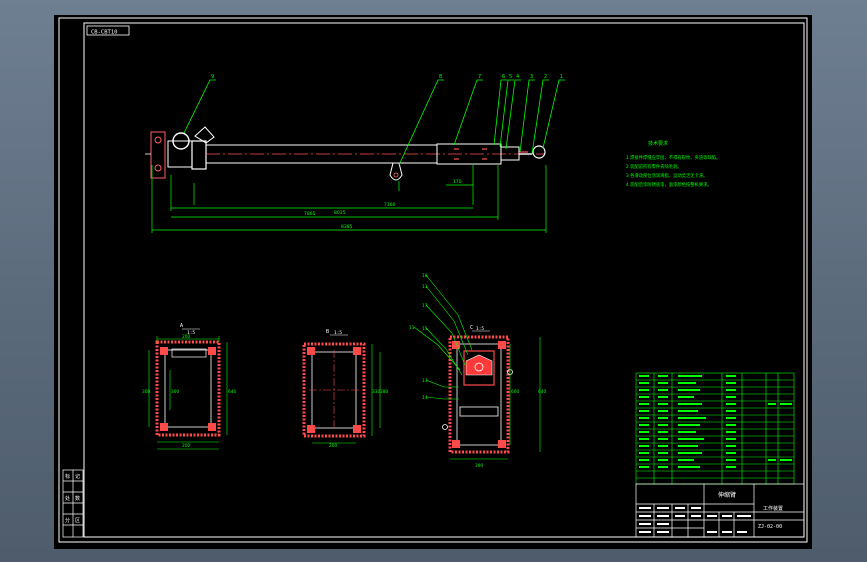 This screenshot has height=562, width=867. What do you see at coordinates (457, 182) in the screenshot?
I see `dim-170: 170` at bounding box center [457, 182].